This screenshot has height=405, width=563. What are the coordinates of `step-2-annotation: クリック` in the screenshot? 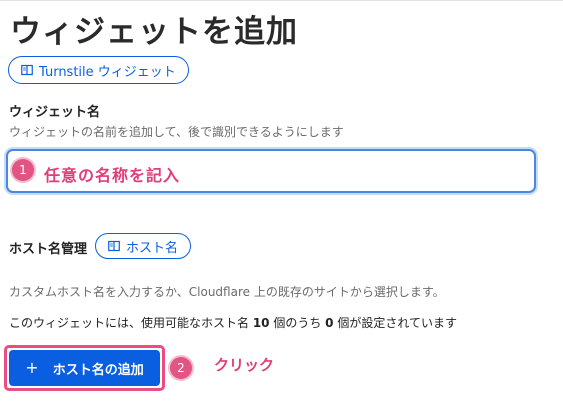 It's located at (244, 365).